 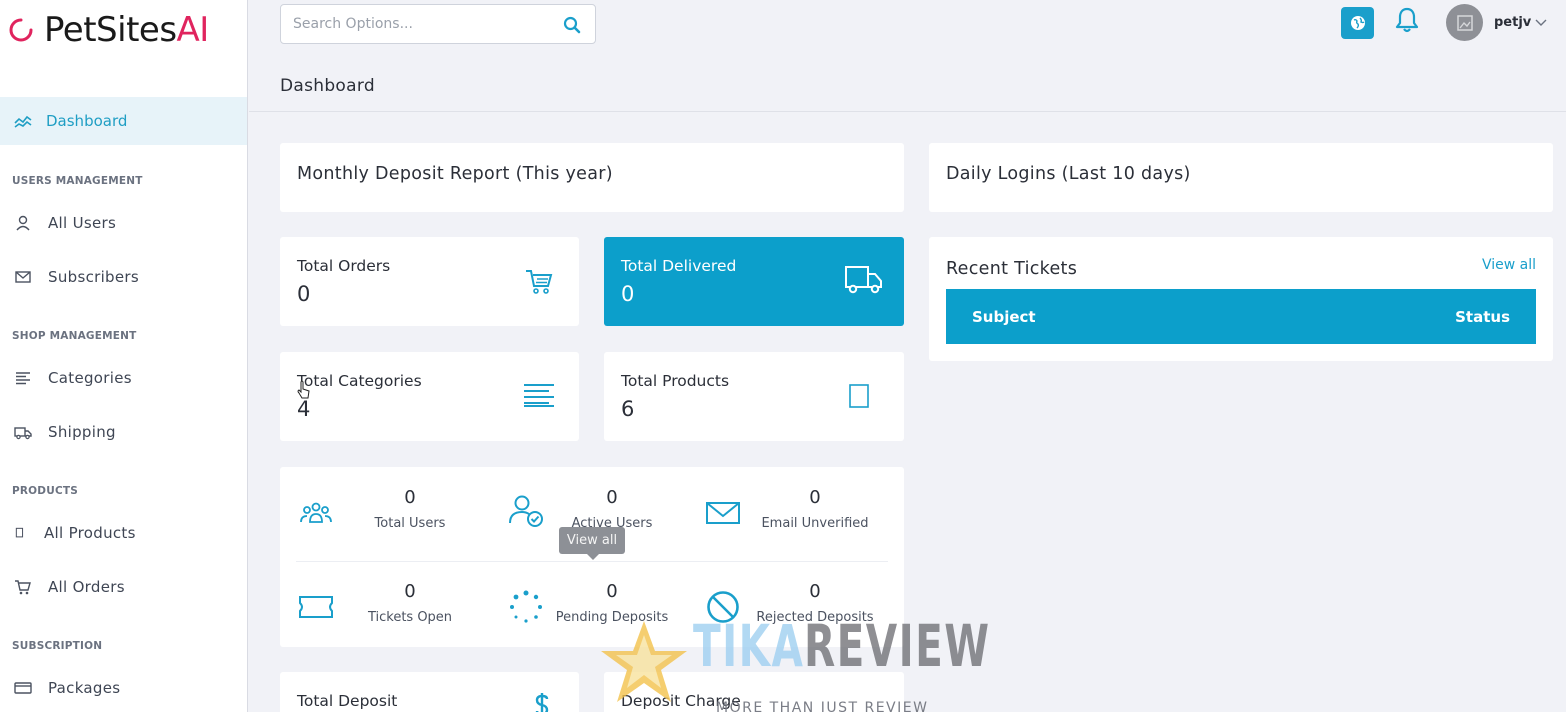 What do you see at coordinates (815, 617) in the screenshot?
I see `stat-label: Rejected Deposits` at bounding box center [815, 617].